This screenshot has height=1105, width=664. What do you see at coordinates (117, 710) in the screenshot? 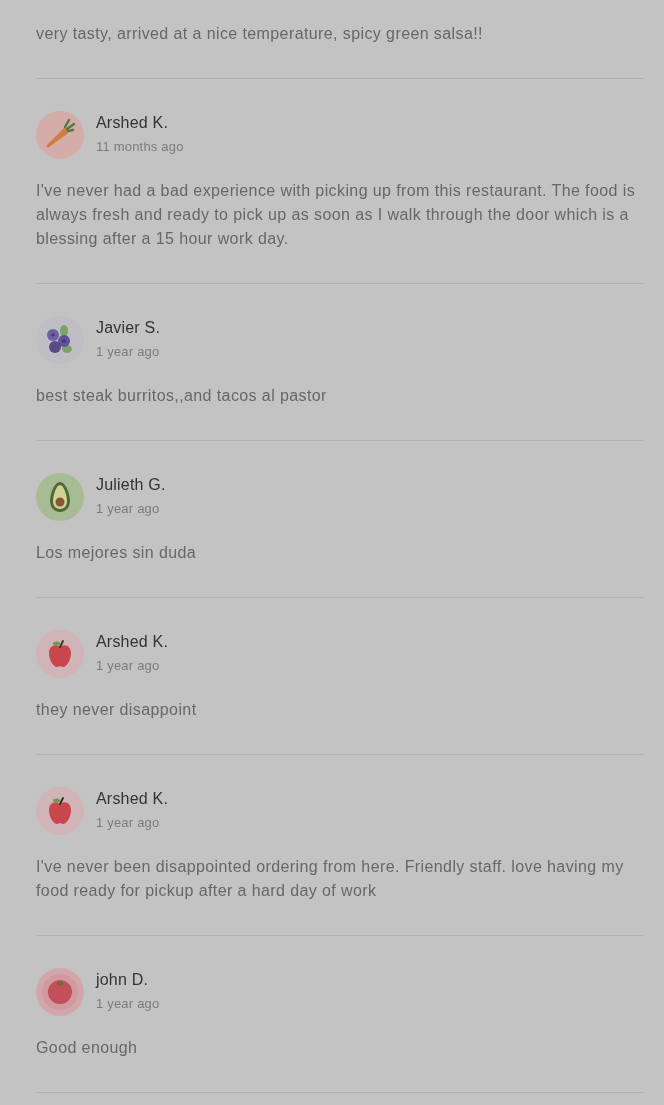
I see `review-text: they never disappoint` at bounding box center [117, 710].